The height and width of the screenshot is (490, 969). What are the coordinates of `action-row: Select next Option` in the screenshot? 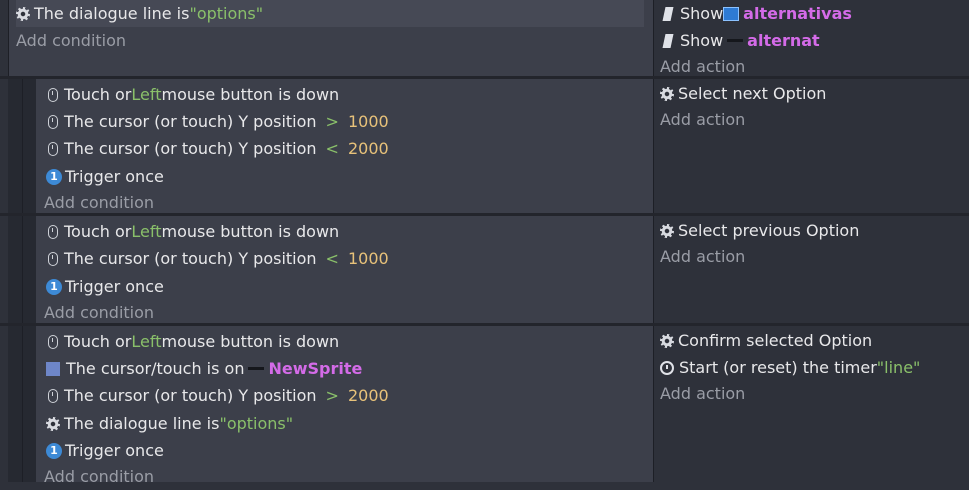 It's located at (743, 93).